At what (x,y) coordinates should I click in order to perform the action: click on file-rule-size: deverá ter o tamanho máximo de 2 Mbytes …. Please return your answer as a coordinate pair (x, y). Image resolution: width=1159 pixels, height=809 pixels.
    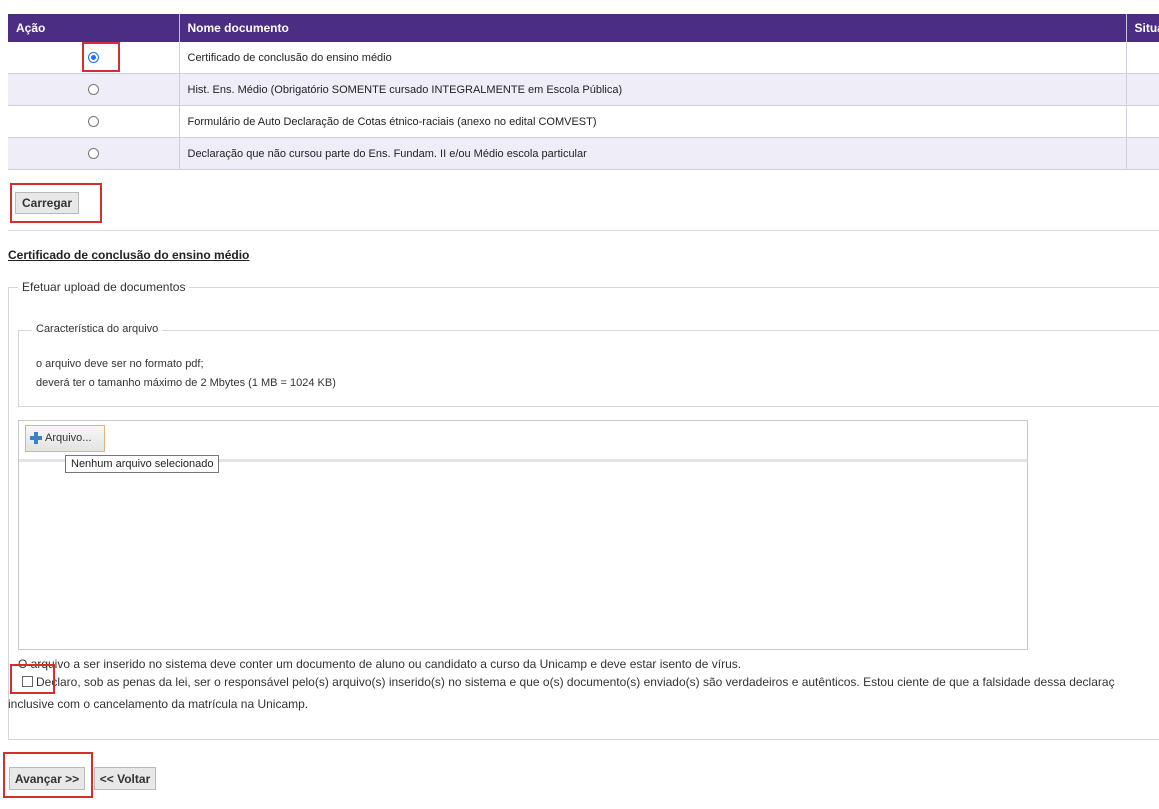
    Looking at the image, I should click on (186, 383).